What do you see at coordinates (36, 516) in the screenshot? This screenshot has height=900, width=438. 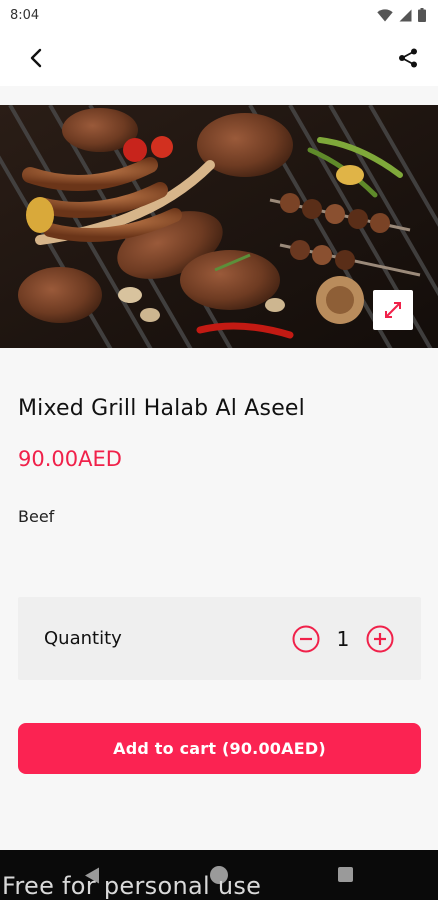 I see `product-description: Beef` at bounding box center [36, 516].